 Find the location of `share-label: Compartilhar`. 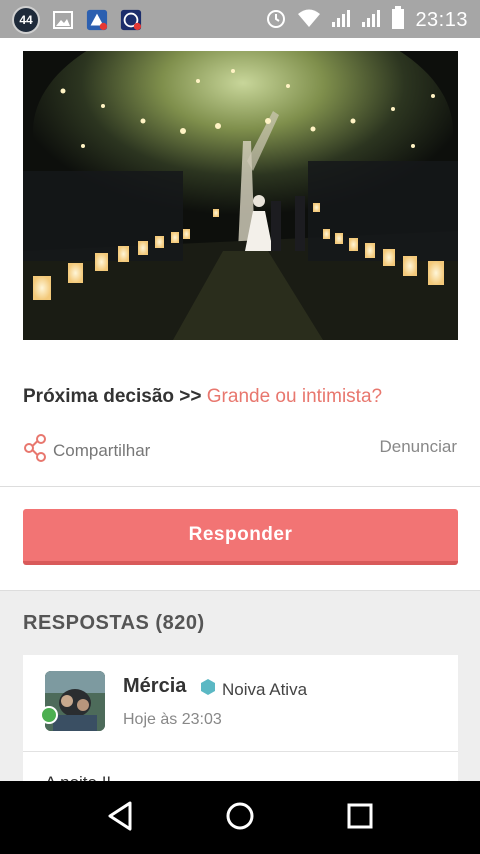

share-label: Compartilhar is located at coordinates (102, 450).